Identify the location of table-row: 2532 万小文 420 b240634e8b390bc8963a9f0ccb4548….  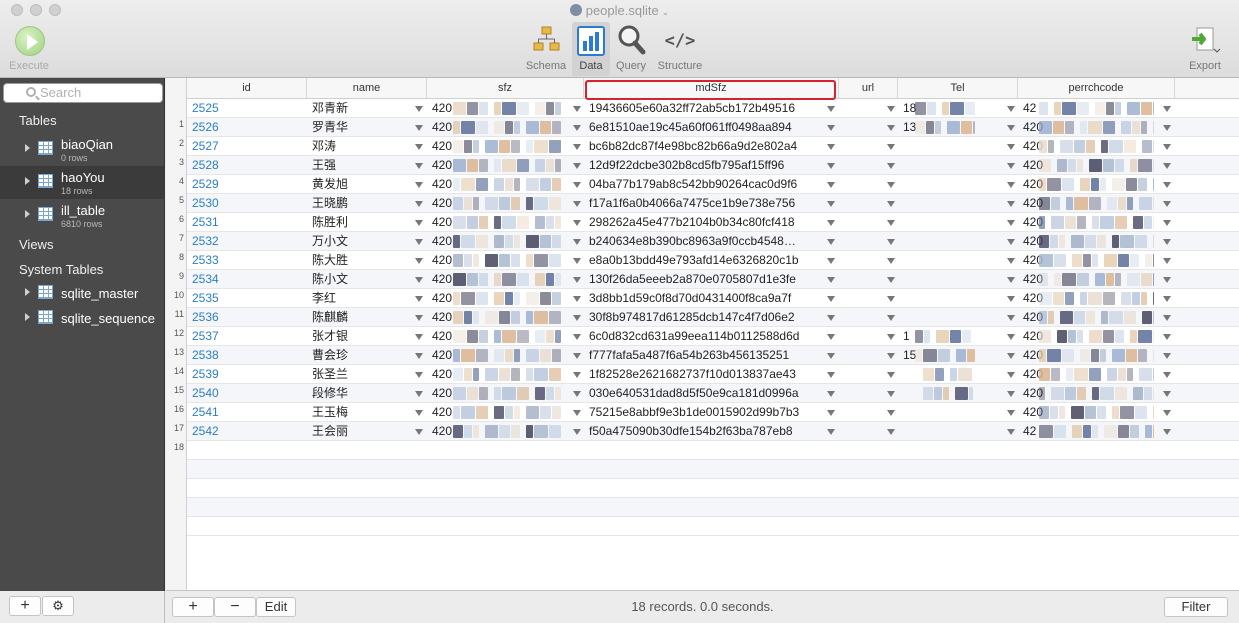
(713, 241).